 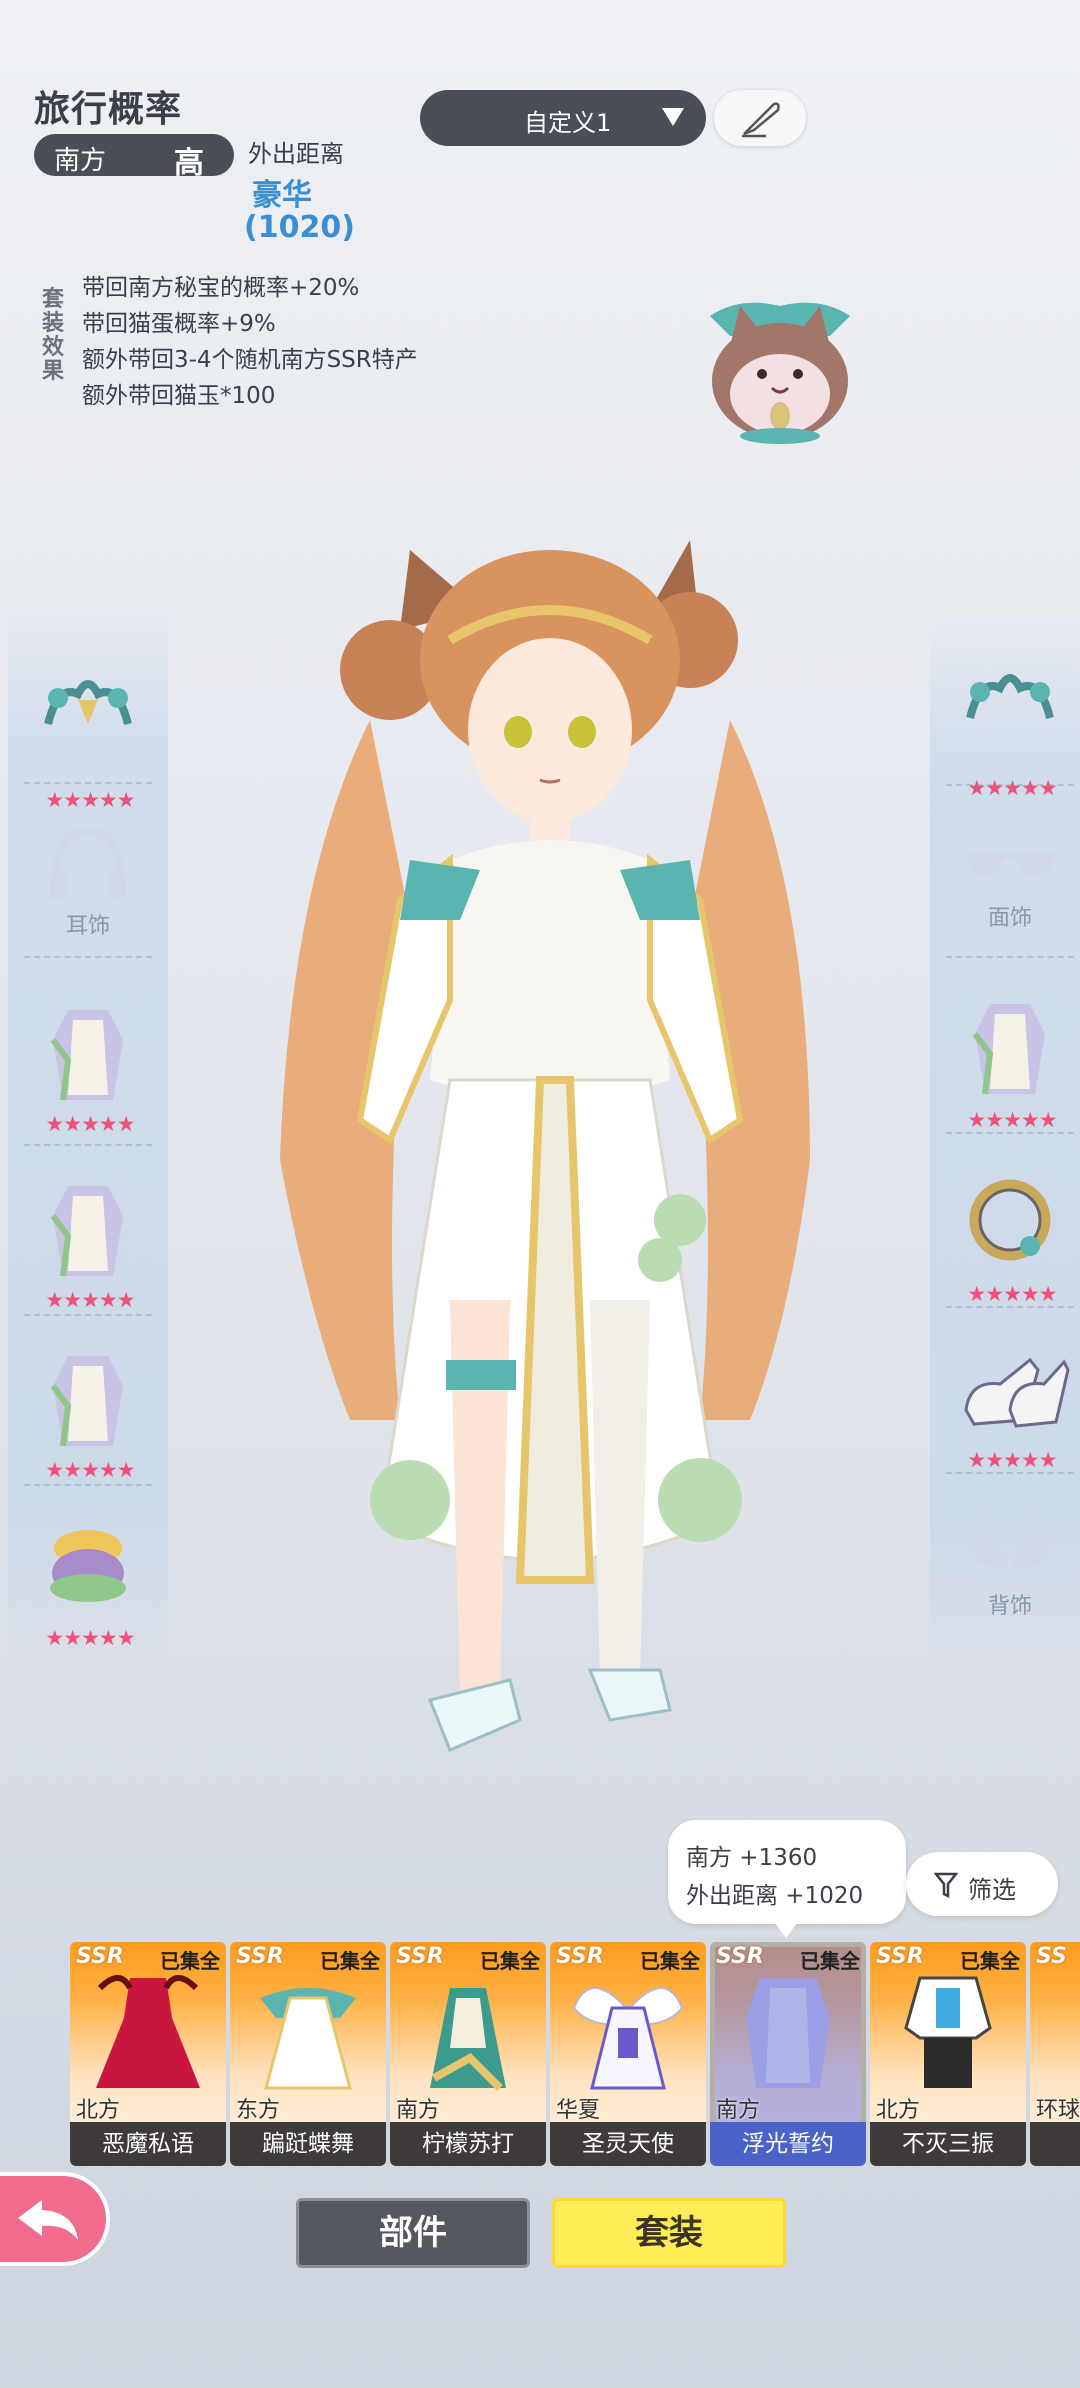 What do you see at coordinates (1009, 918) in the screenshot?
I see `slot-label-face: 面饰` at bounding box center [1009, 918].